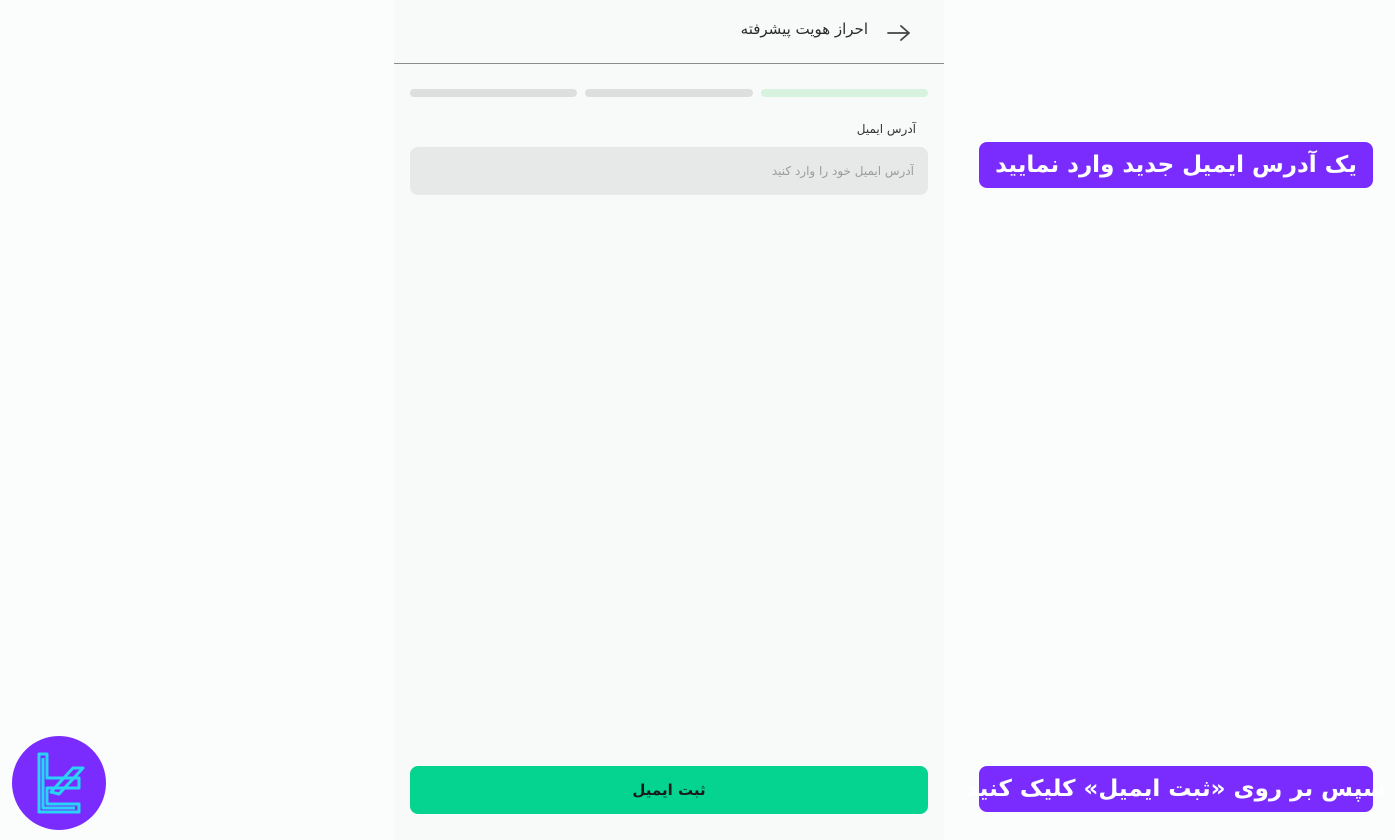 The height and width of the screenshot is (840, 1395). I want to click on back-button, so click(899, 33).